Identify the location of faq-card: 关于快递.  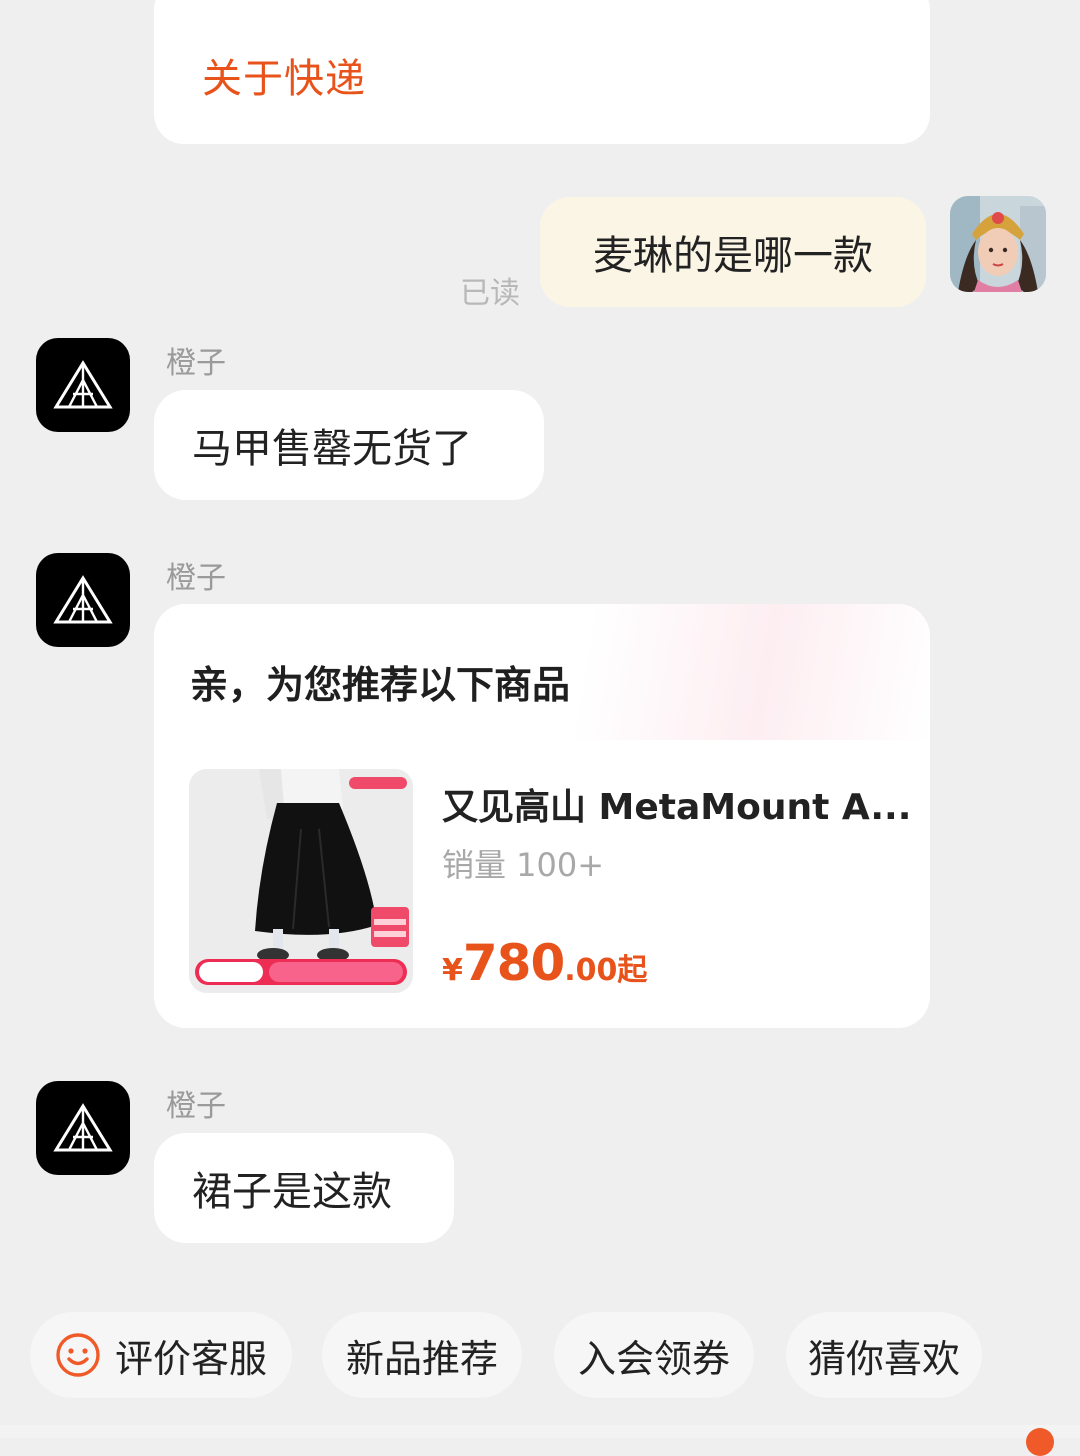
(542, 72).